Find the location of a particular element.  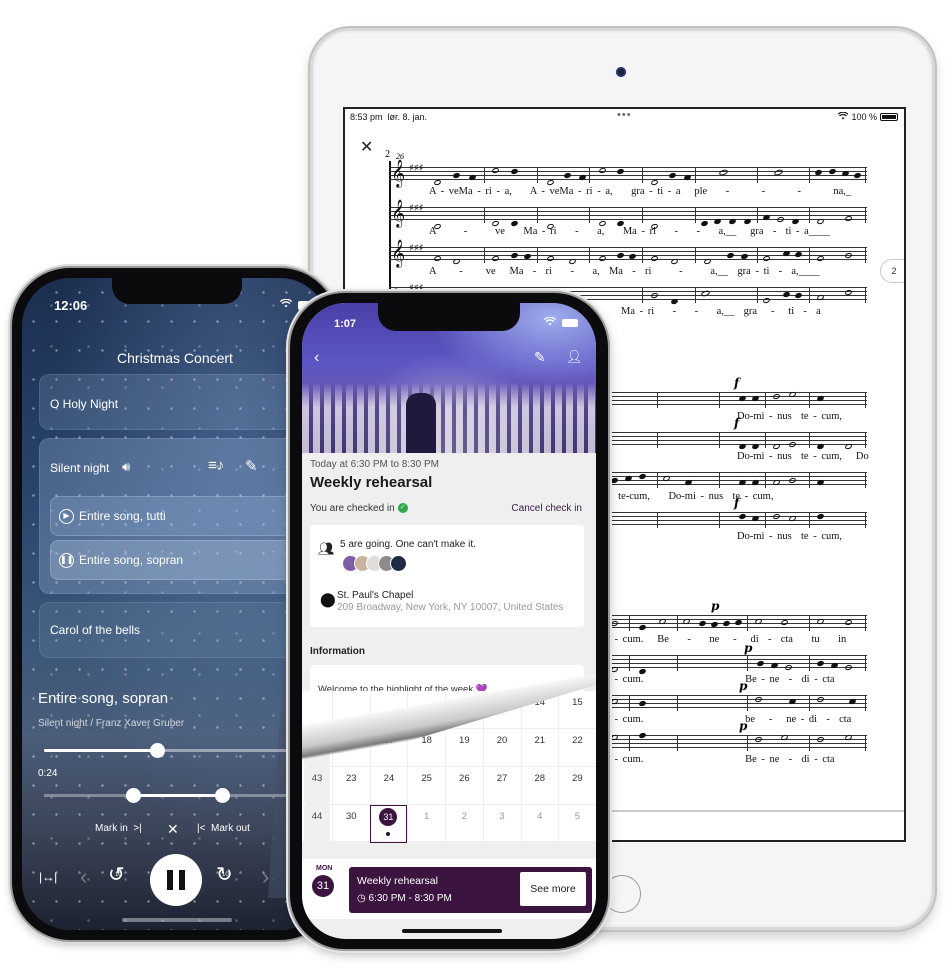

loop-range-slider is located at coordinates (186, 795).